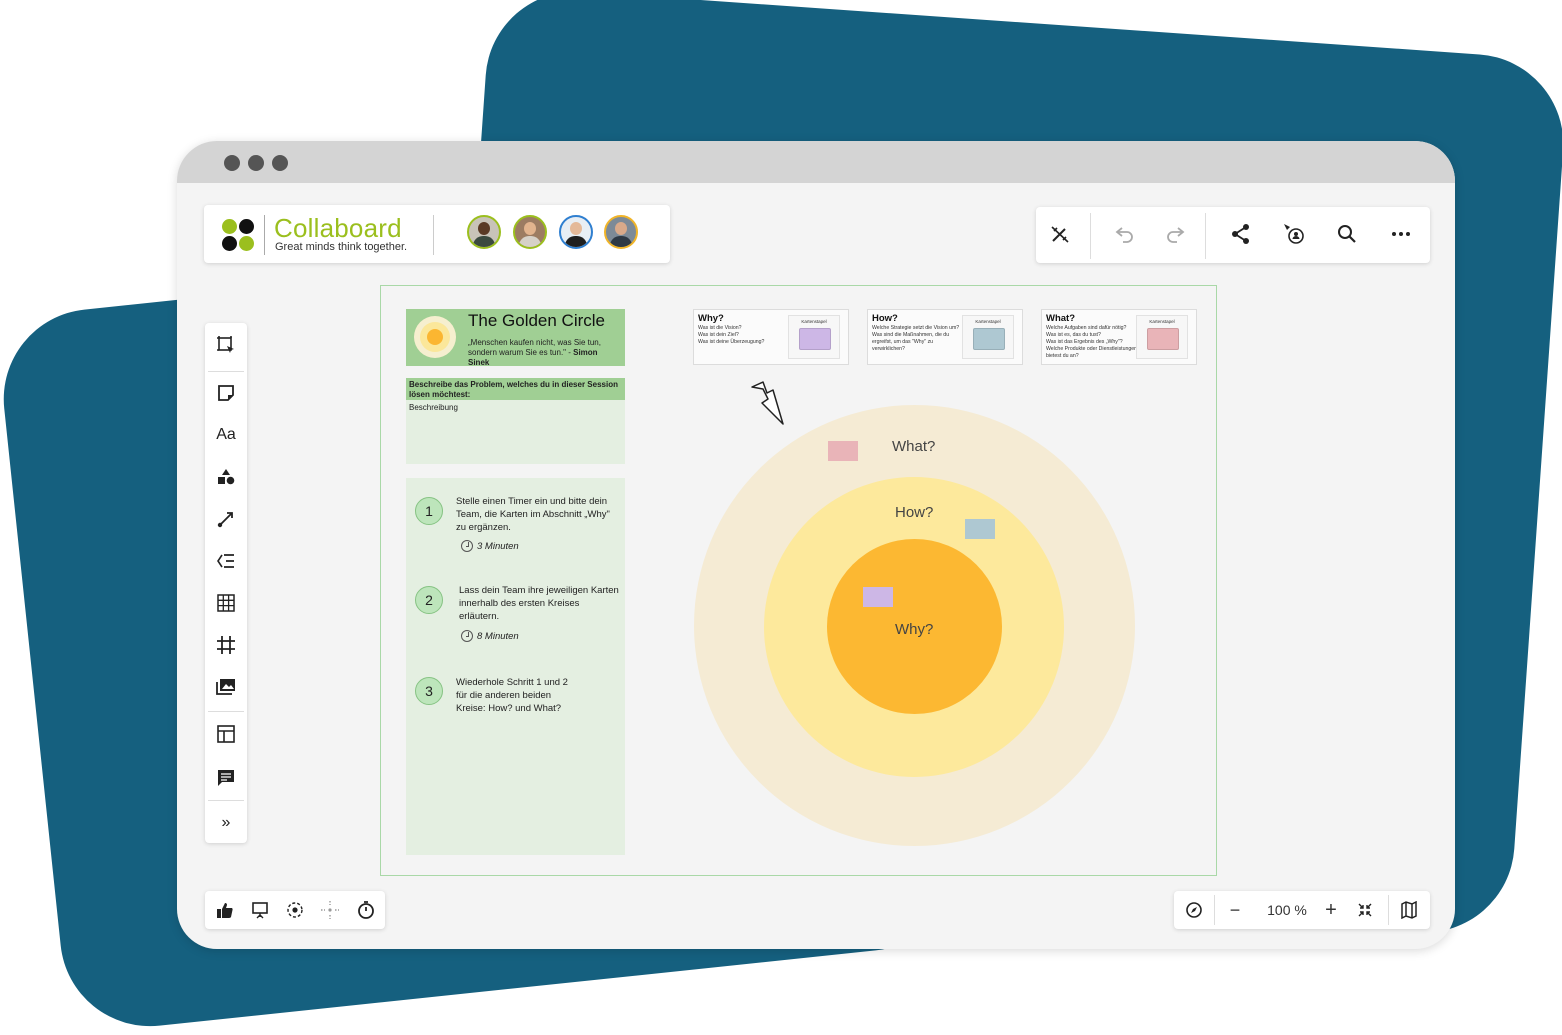  Describe the element at coordinates (1287, 910) in the screenshot. I see `zoom-level: 100 %` at that location.